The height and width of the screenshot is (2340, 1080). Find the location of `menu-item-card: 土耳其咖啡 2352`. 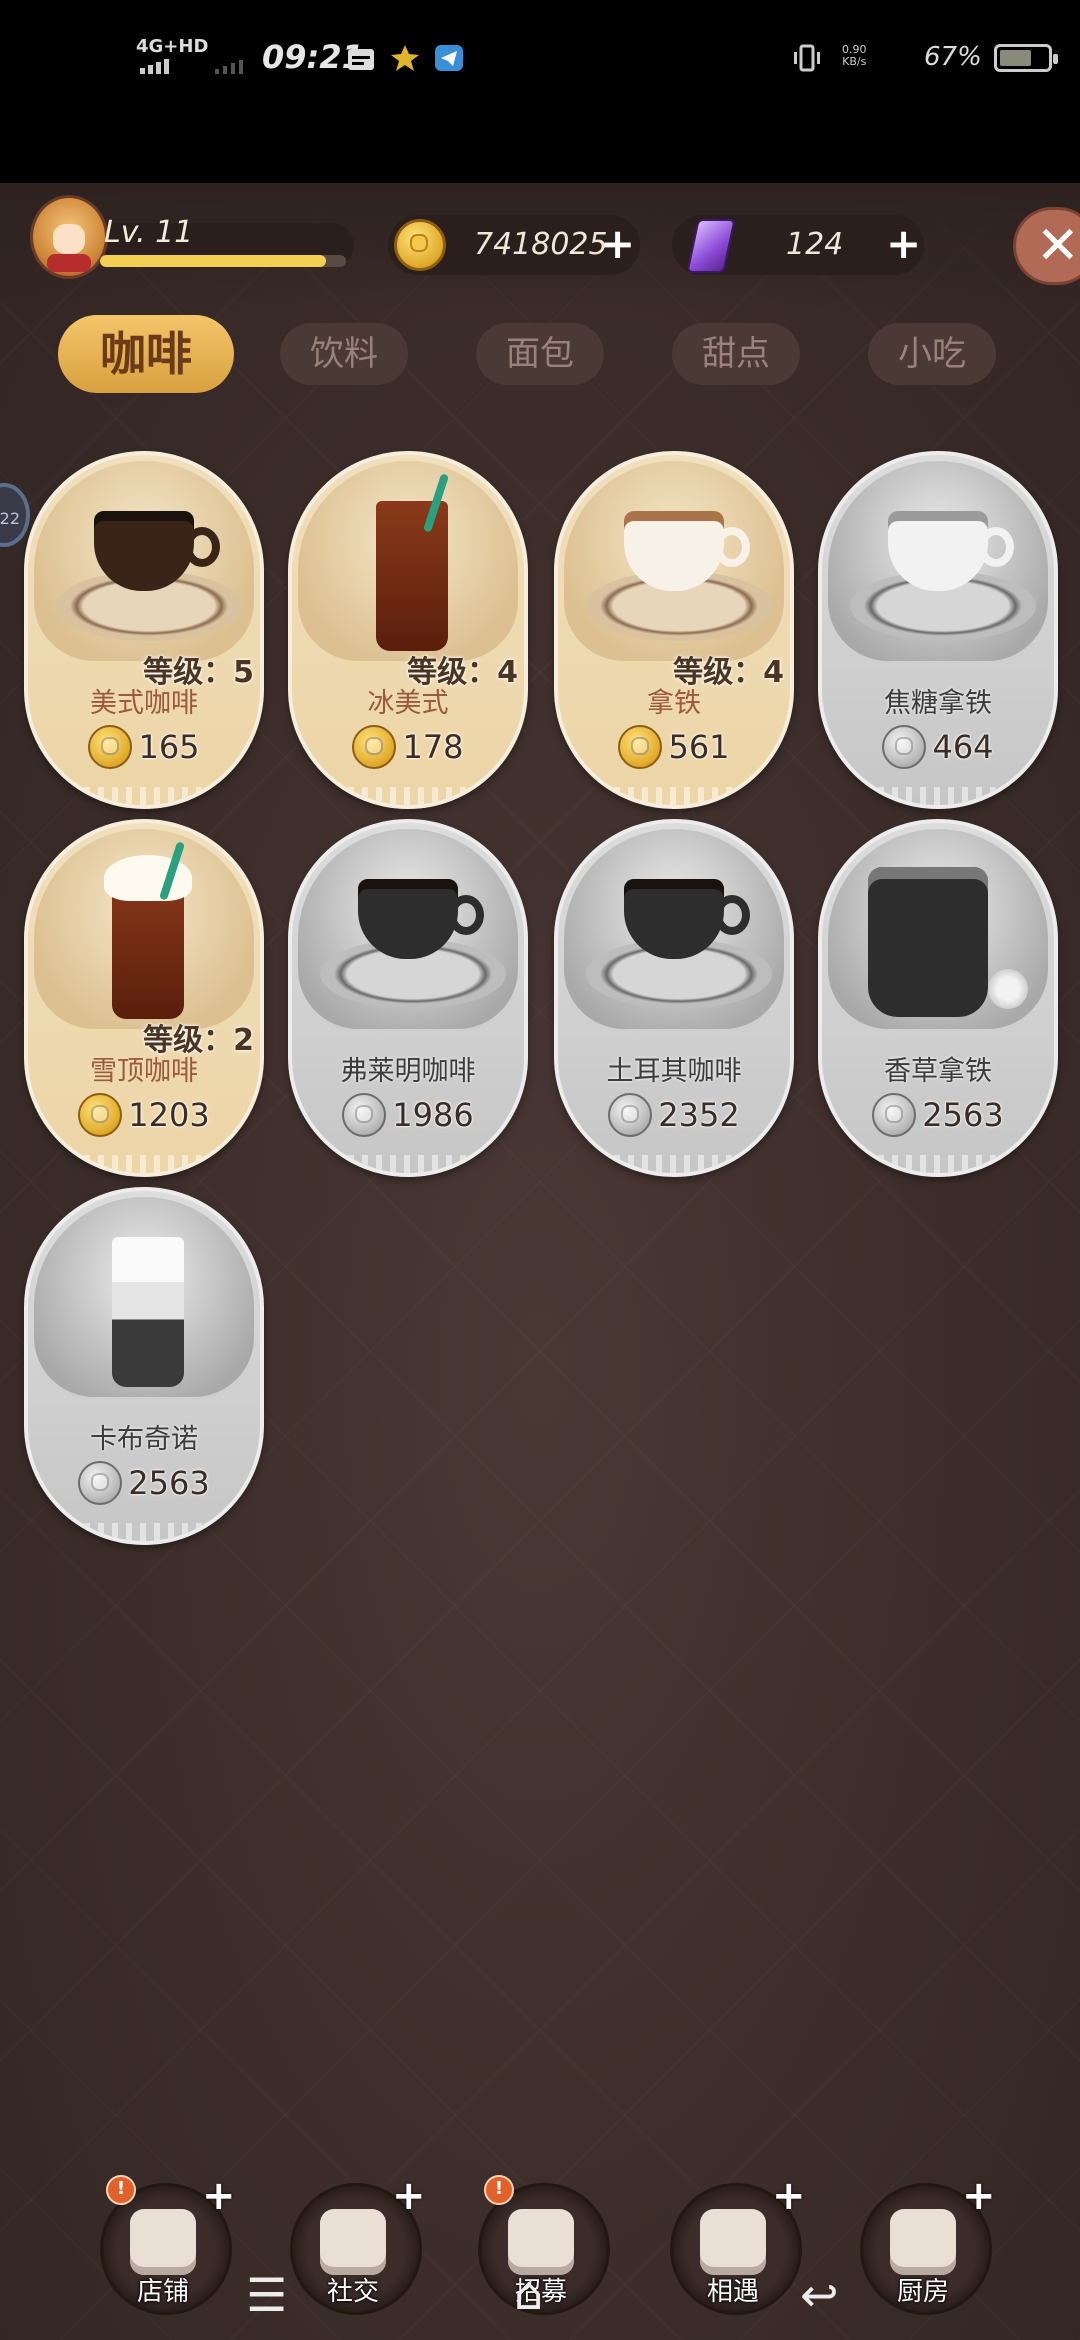

menu-item-card: 土耳其咖啡 2352 is located at coordinates (674, 998).